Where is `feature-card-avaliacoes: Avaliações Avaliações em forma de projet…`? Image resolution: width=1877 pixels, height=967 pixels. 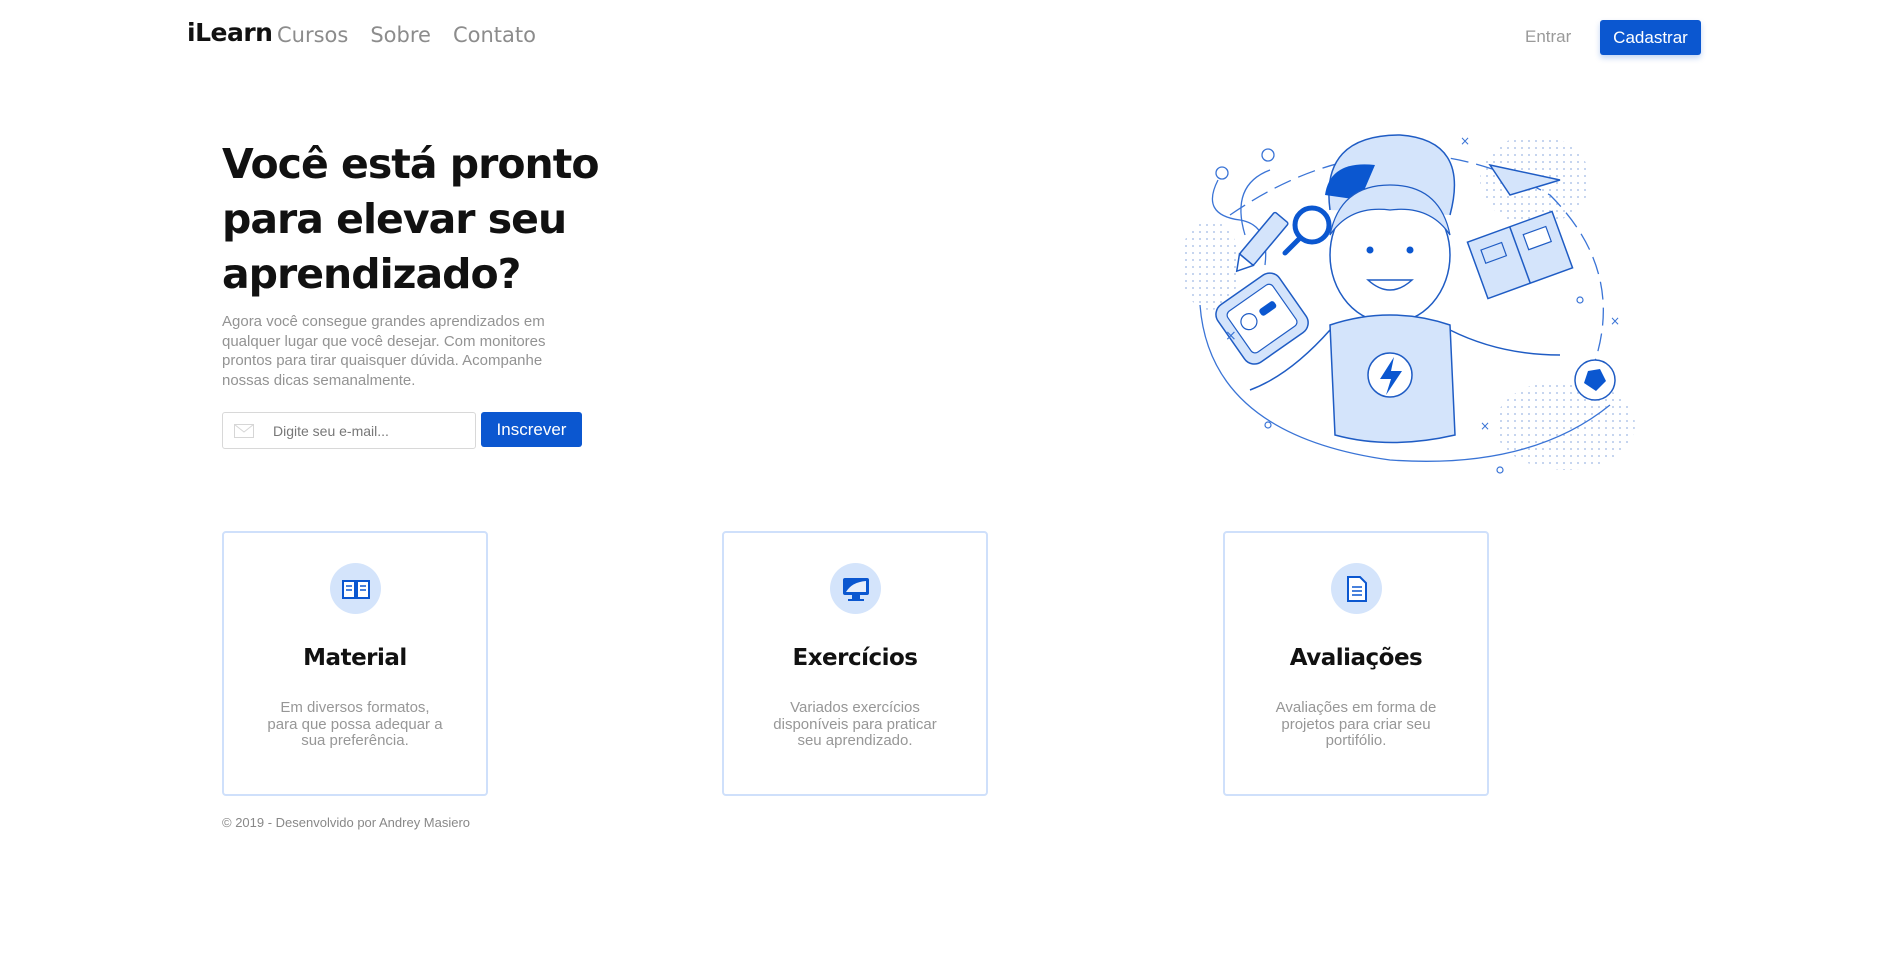
feature-card-avaliacoes: Avaliações Avaliações em forma de projet… is located at coordinates (1356, 663).